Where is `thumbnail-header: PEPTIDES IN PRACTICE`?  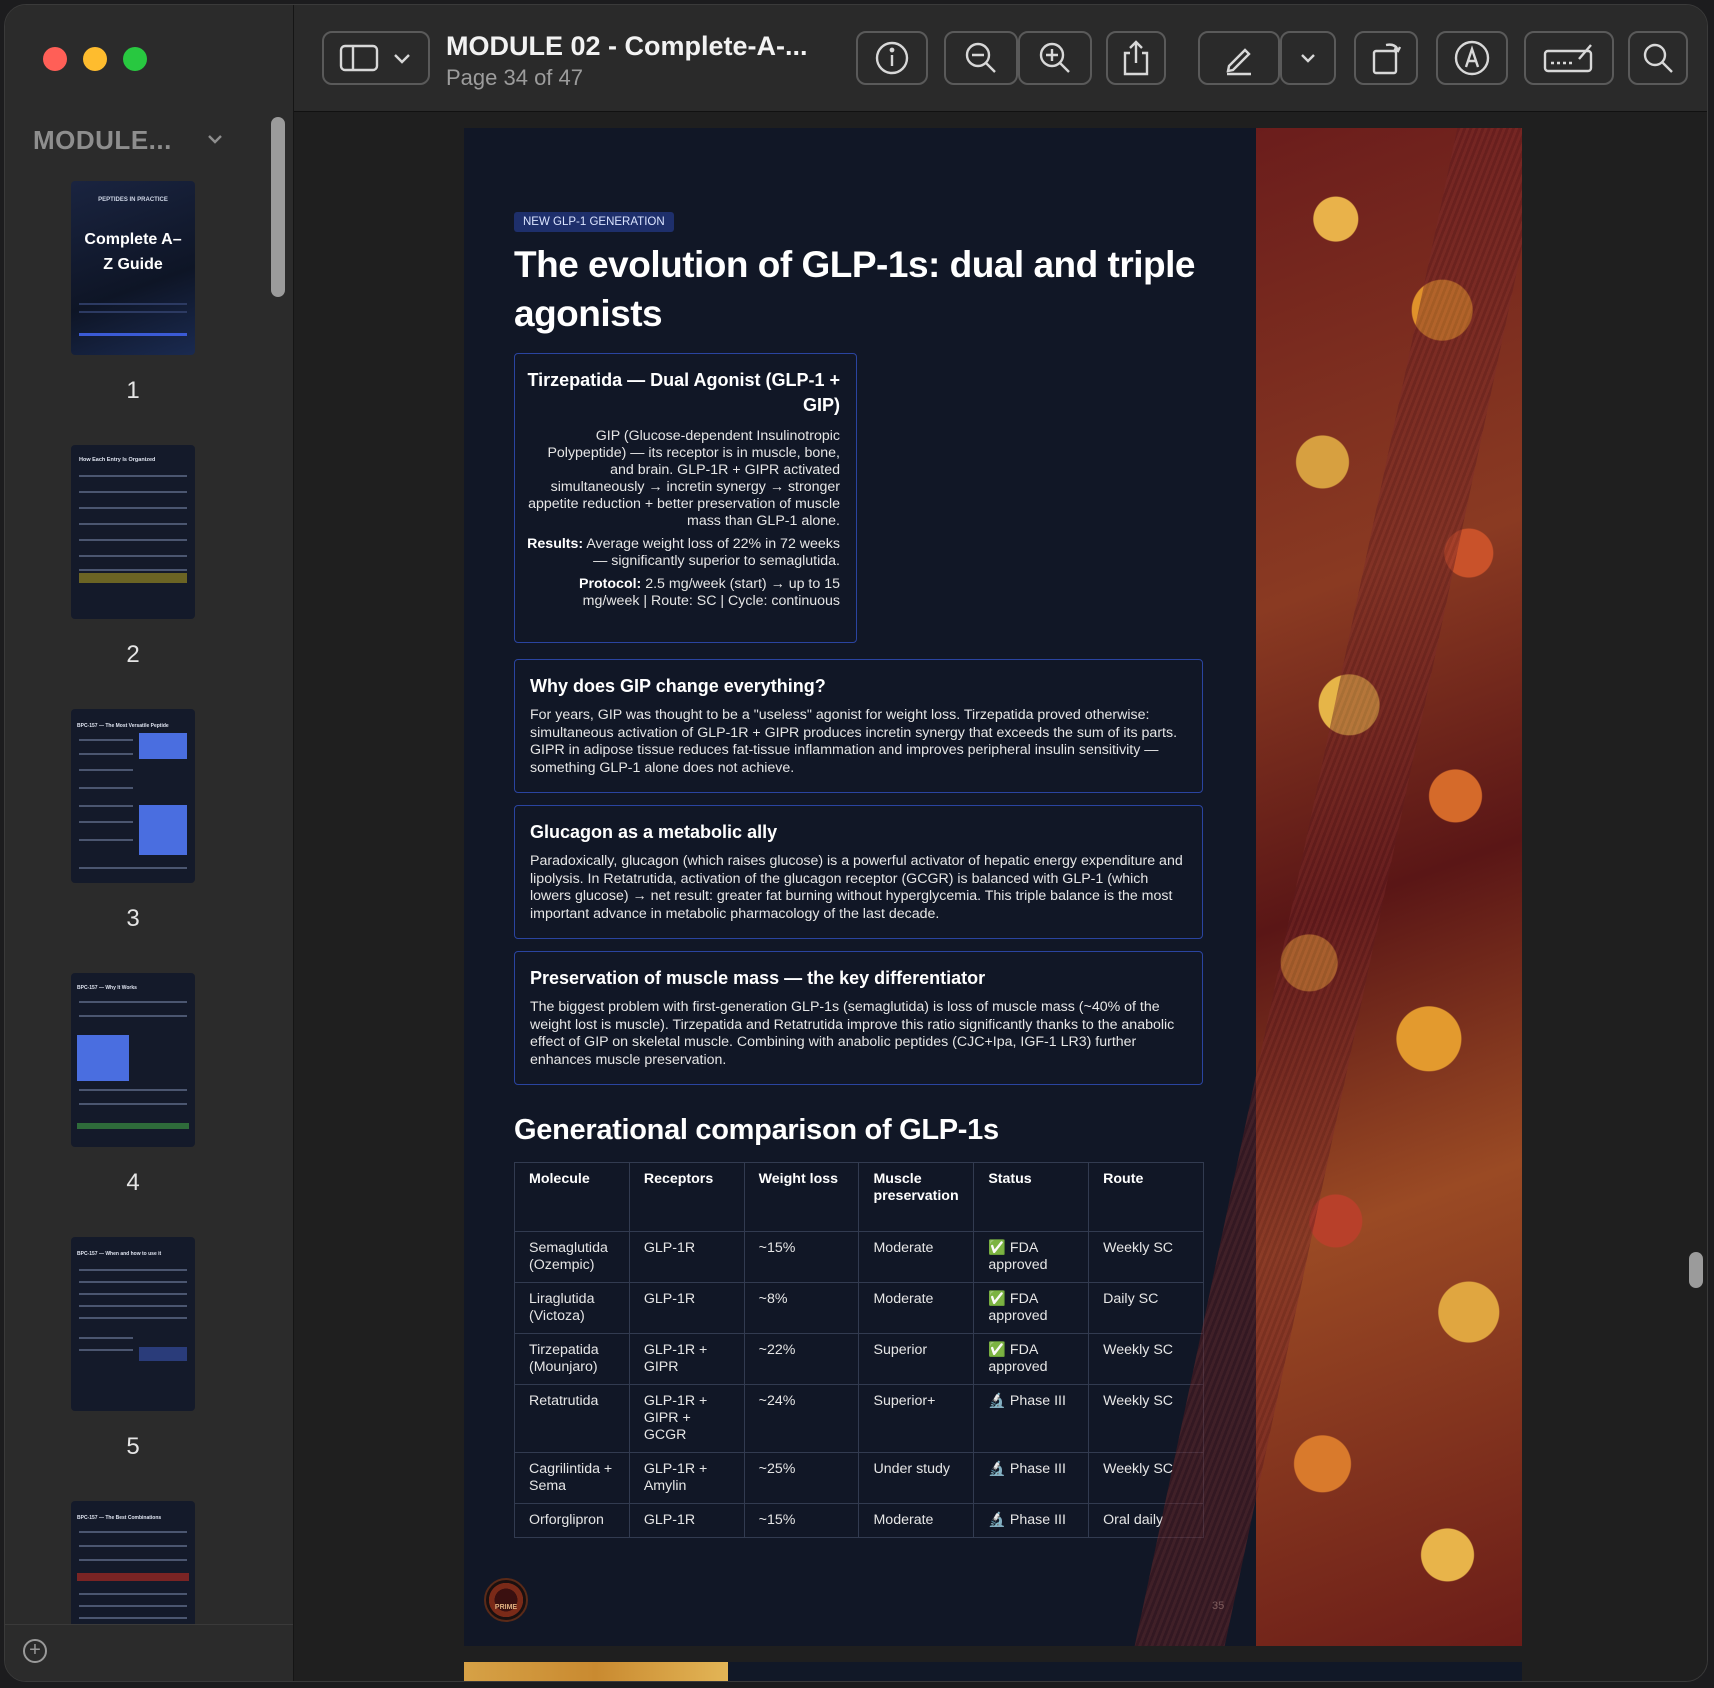 thumbnail-header: PEPTIDES IN PRACTICE is located at coordinates (133, 200).